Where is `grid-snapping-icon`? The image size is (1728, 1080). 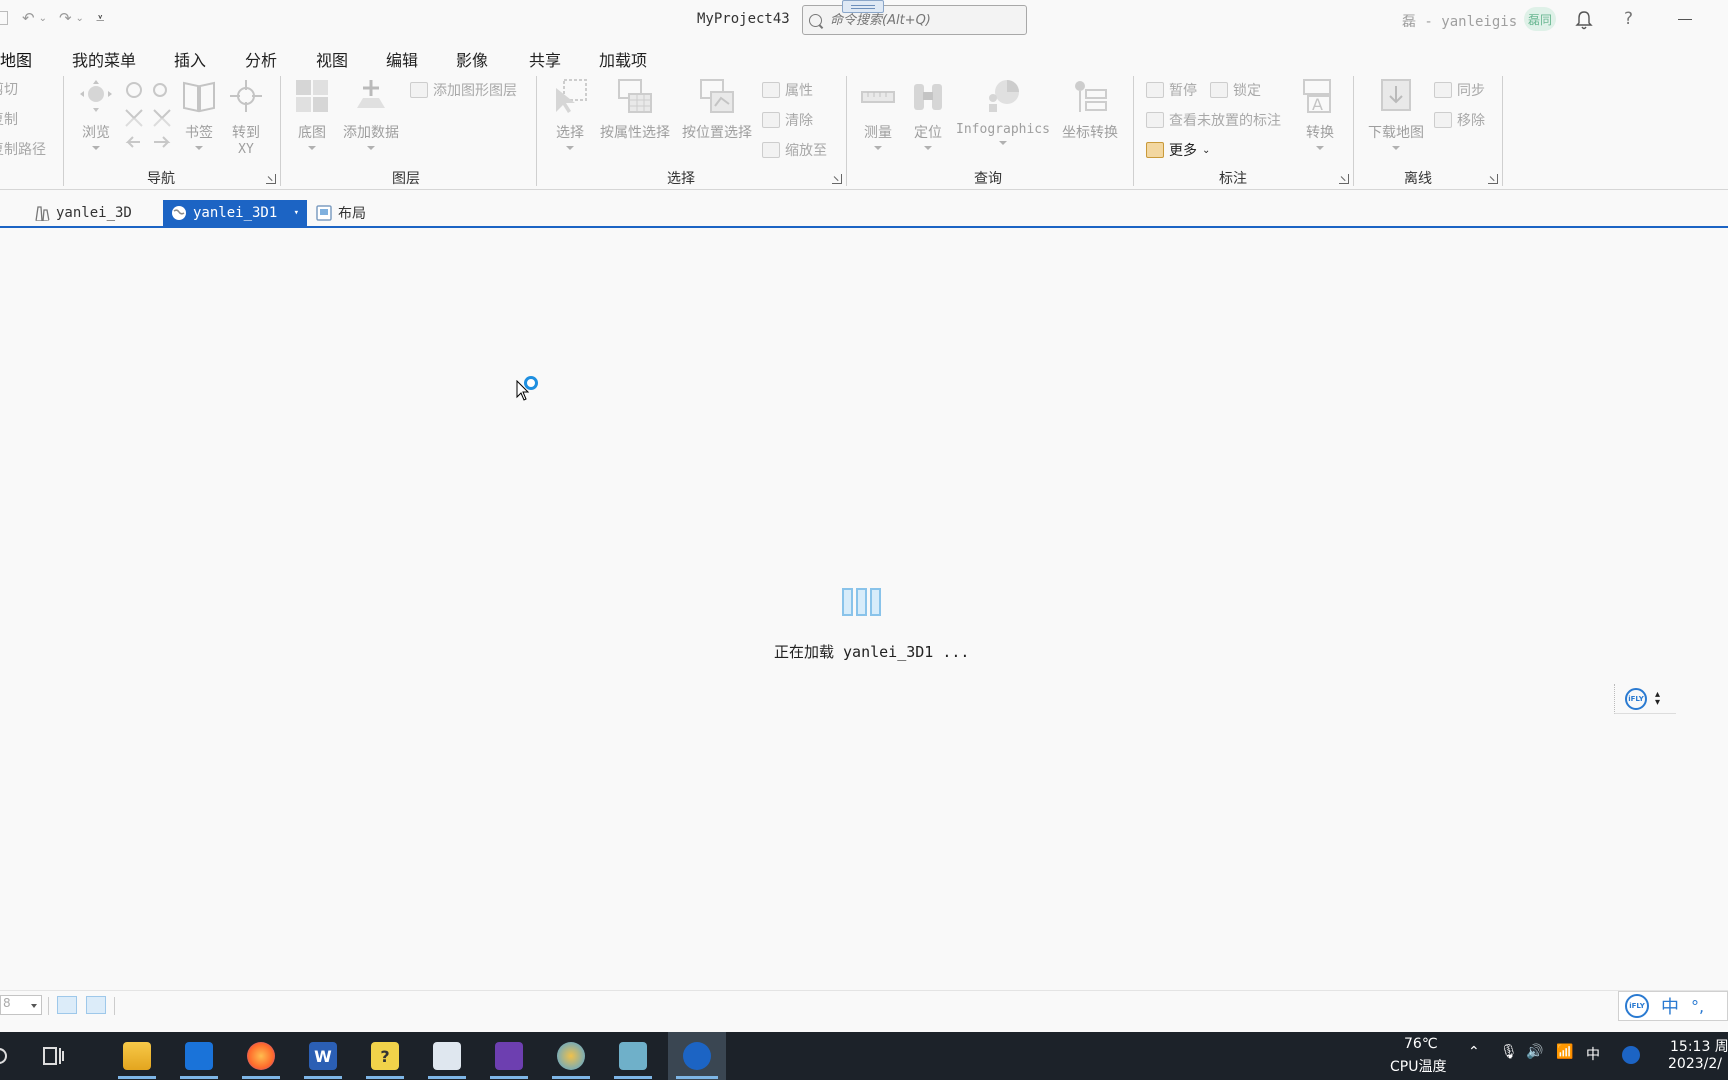
grid-snapping-icon is located at coordinates (96, 1005).